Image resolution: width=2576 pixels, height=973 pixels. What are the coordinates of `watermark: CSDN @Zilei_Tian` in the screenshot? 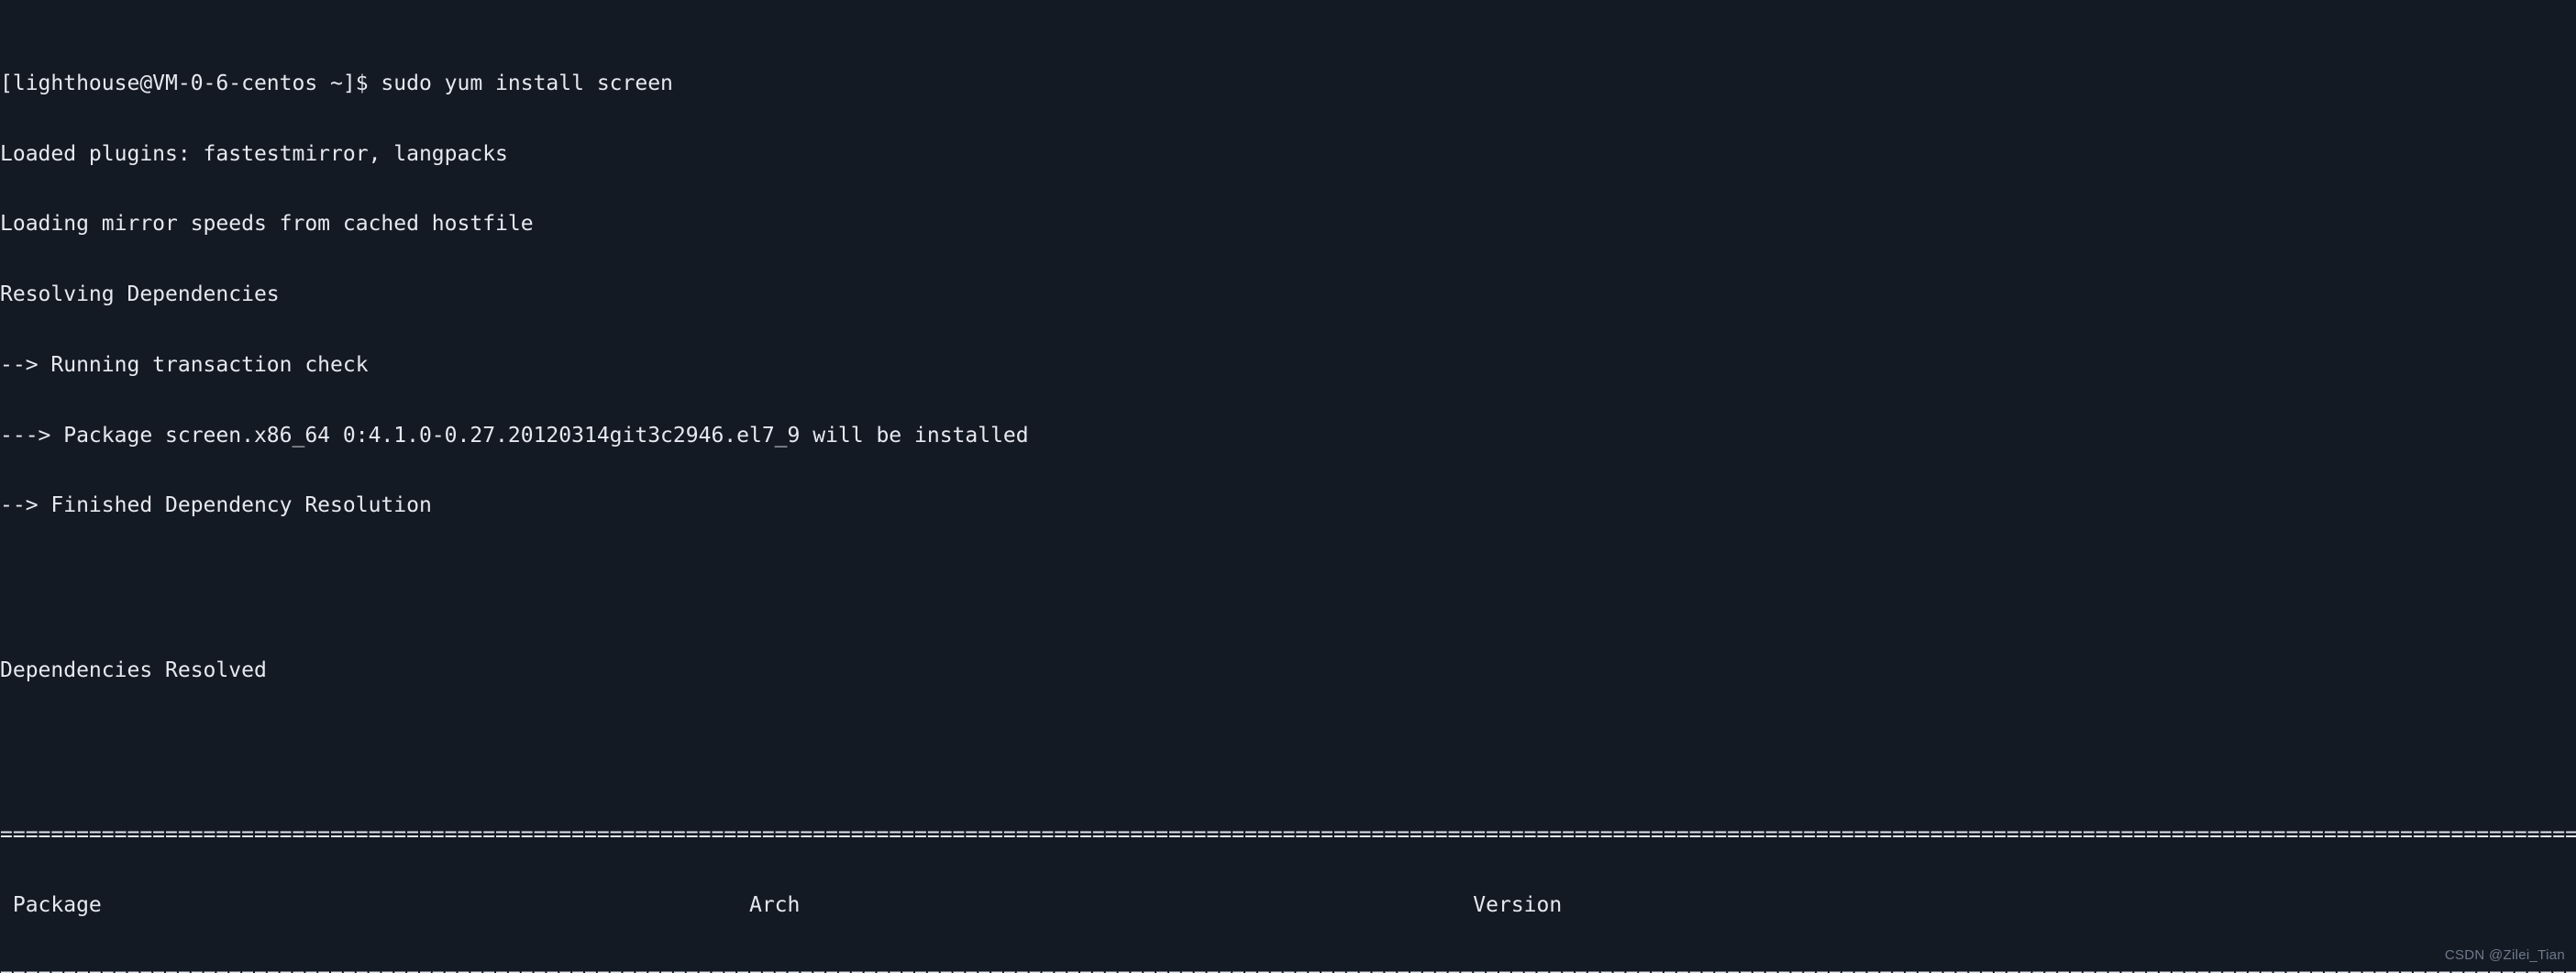 It's located at (2504, 955).